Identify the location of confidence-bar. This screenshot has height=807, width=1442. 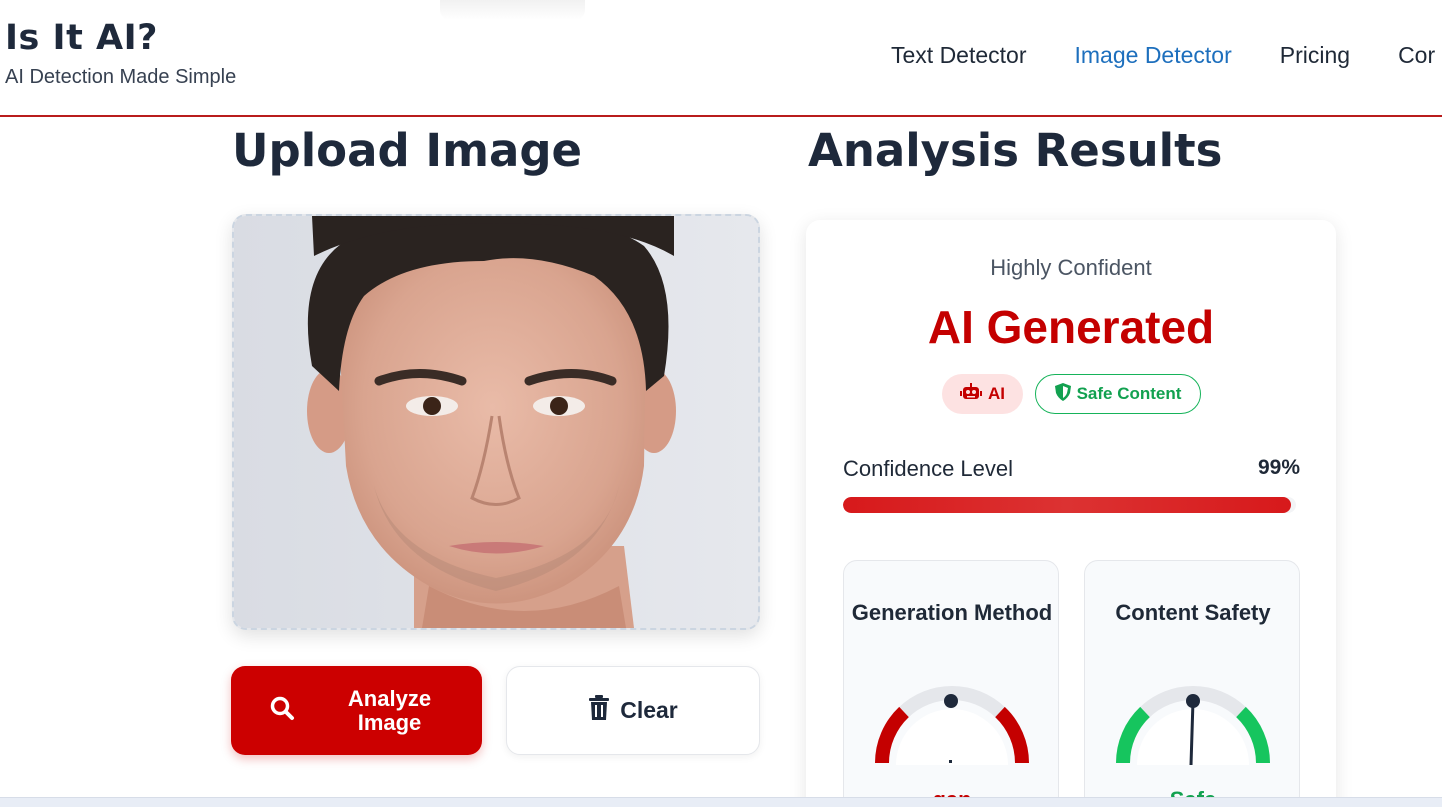
(1069, 505).